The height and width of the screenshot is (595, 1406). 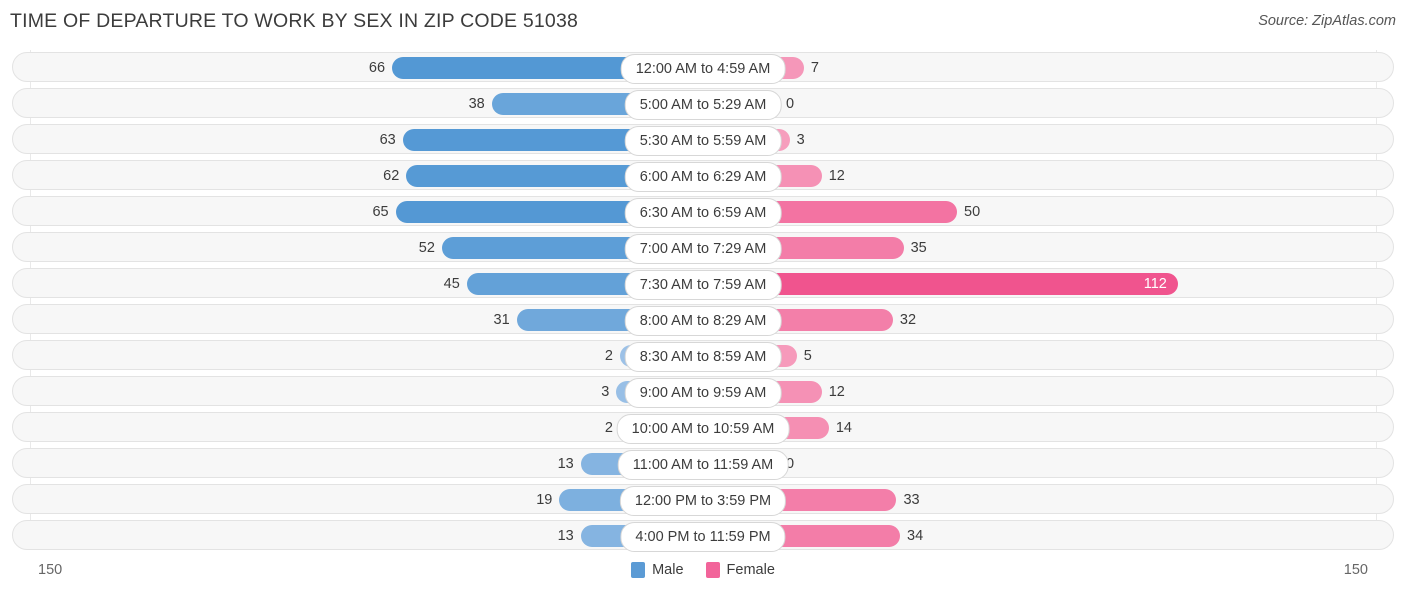 What do you see at coordinates (476, 104) in the screenshot?
I see `bar-value-male: 38` at bounding box center [476, 104].